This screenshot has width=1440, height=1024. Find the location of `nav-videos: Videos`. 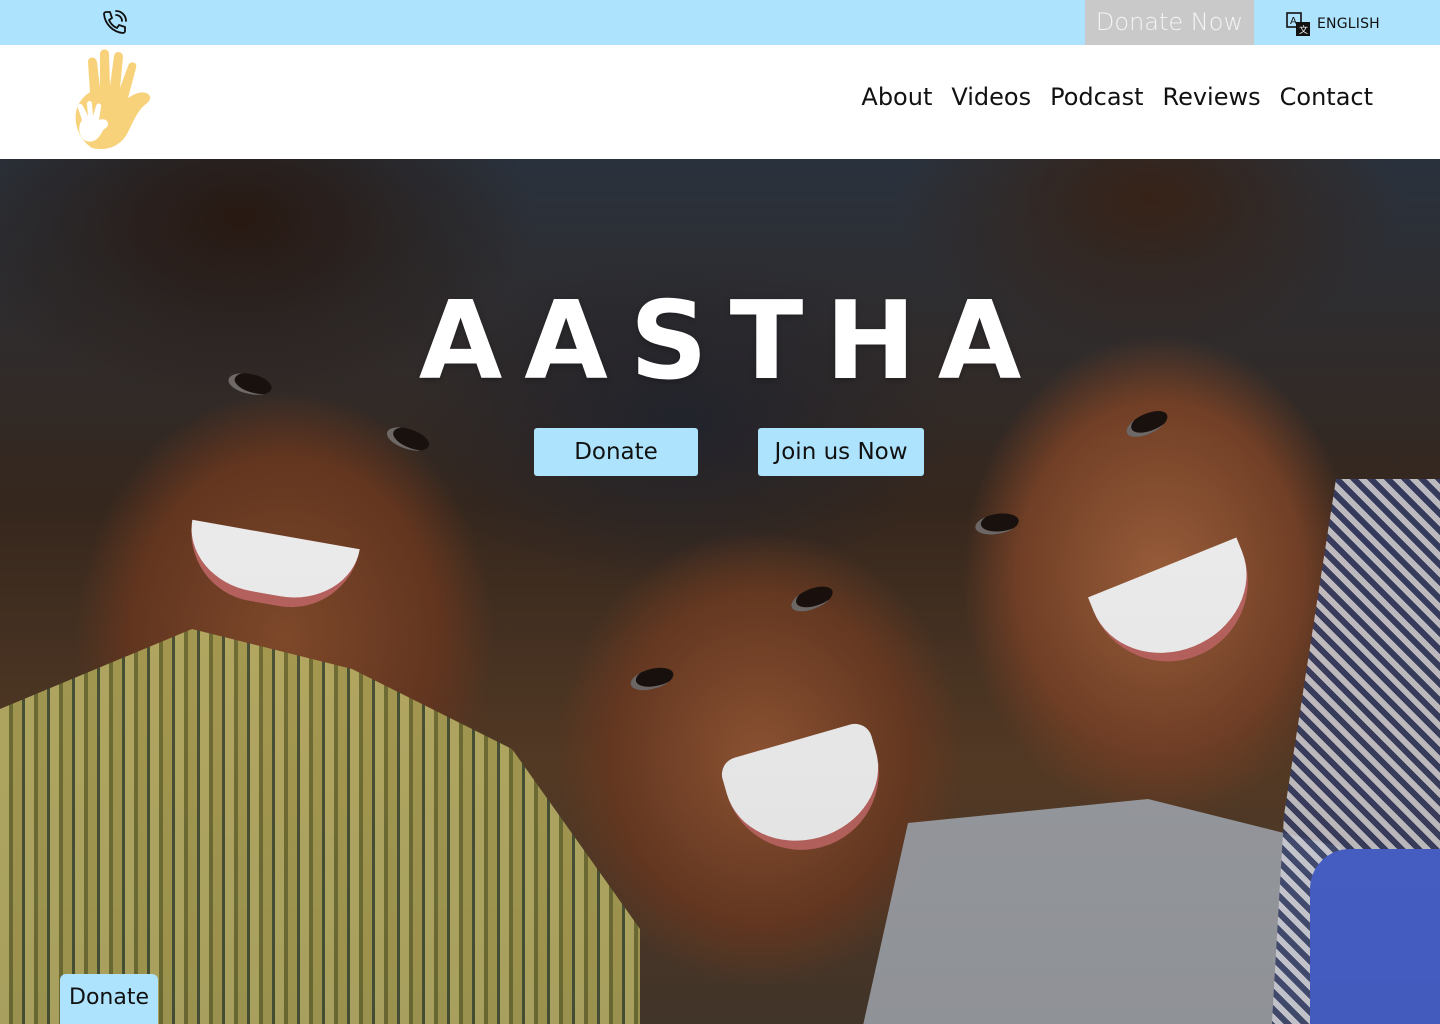

nav-videos: Videos is located at coordinates (991, 97).